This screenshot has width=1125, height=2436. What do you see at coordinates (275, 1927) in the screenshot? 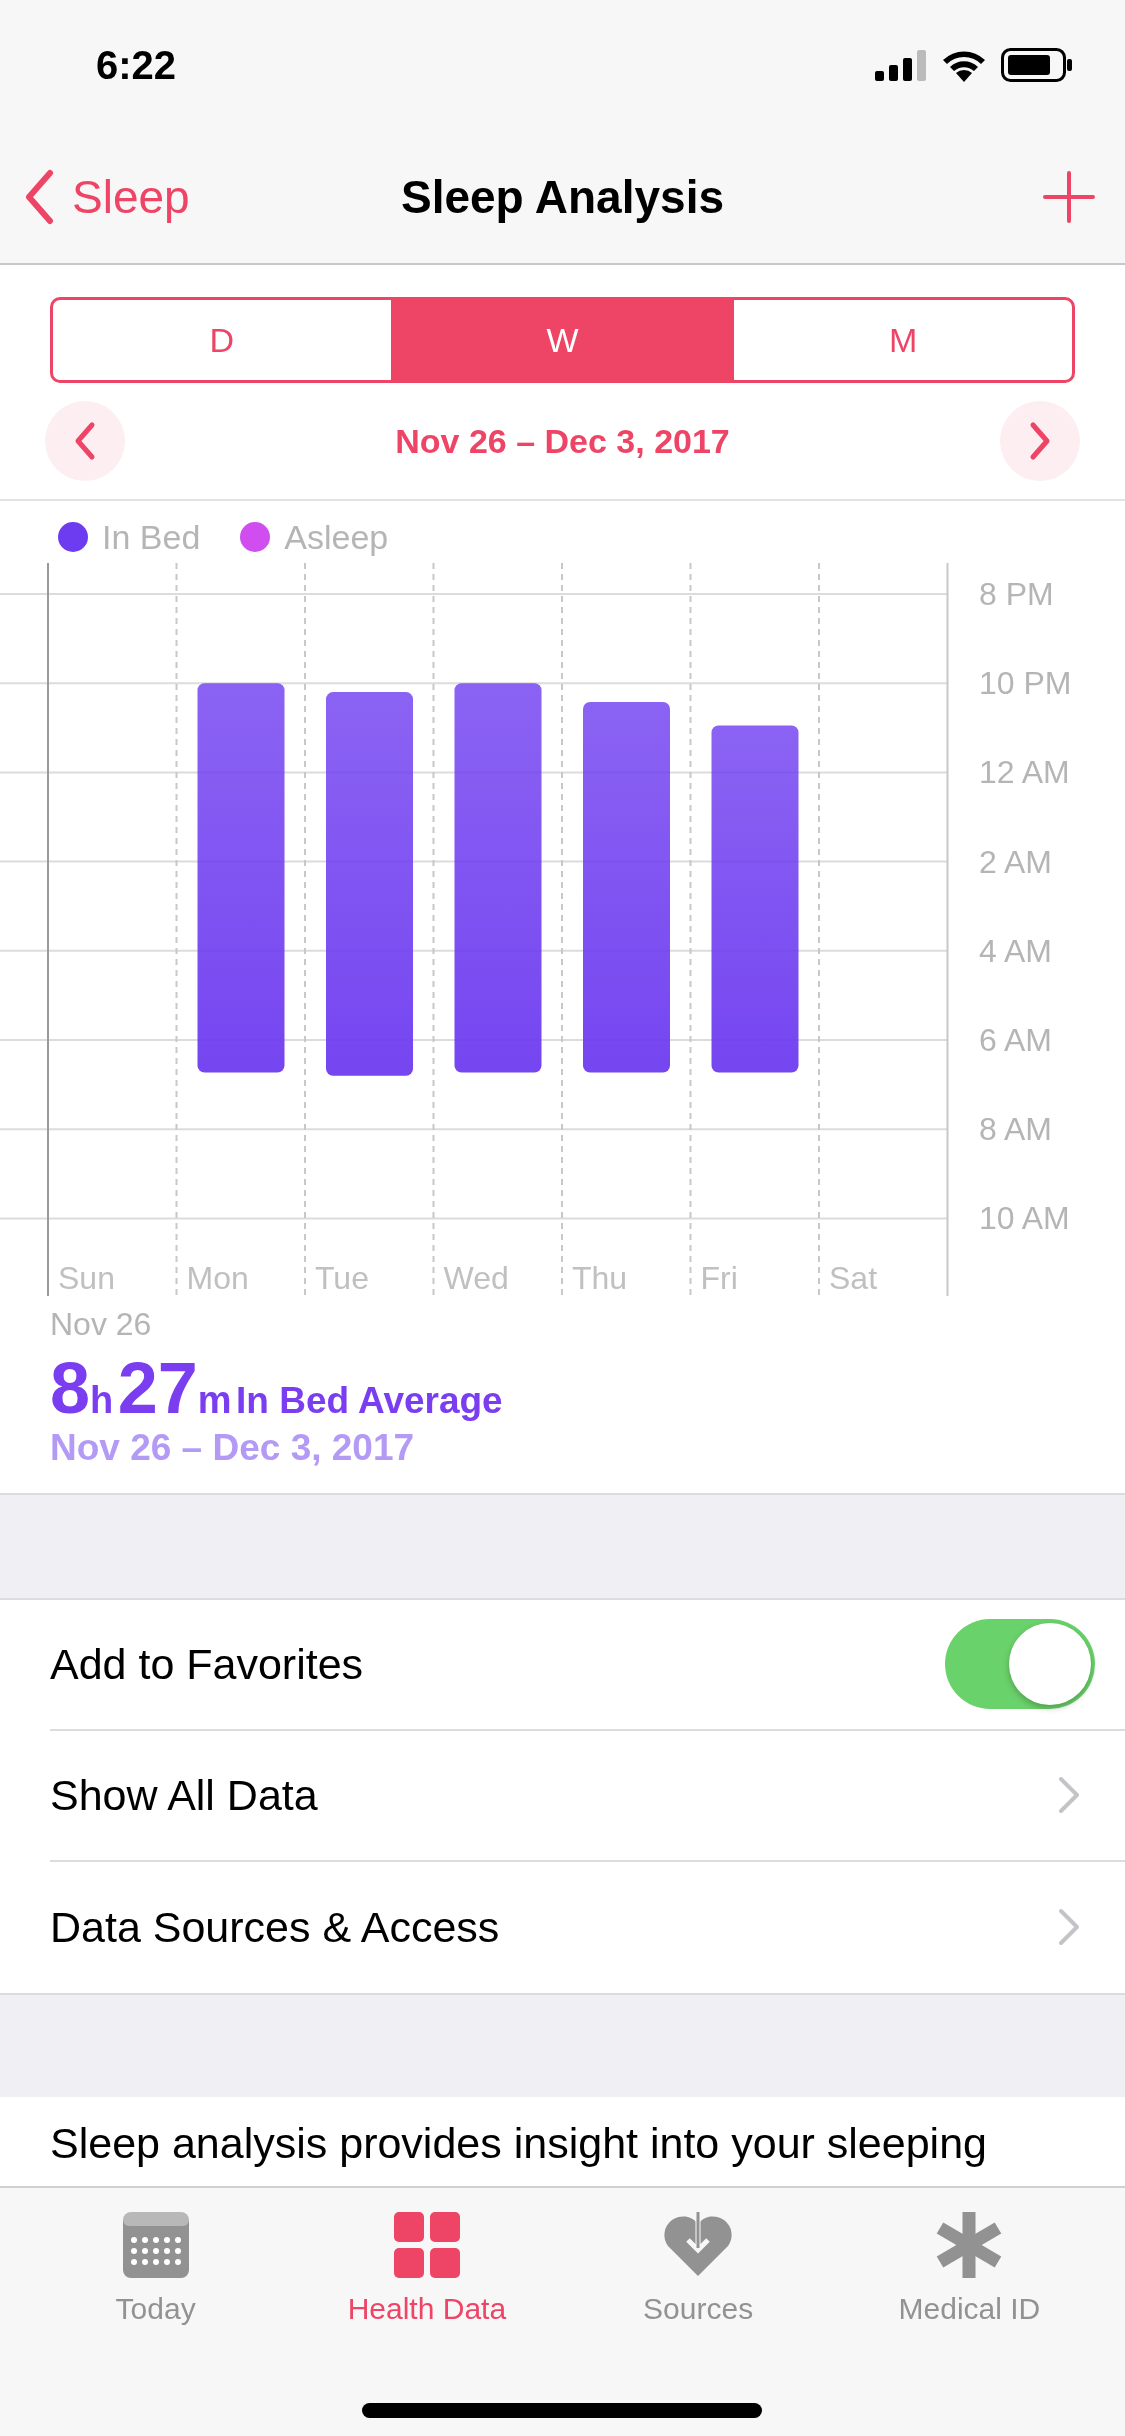
I see `row-label: Data Sources & Access` at bounding box center [275, 1927].